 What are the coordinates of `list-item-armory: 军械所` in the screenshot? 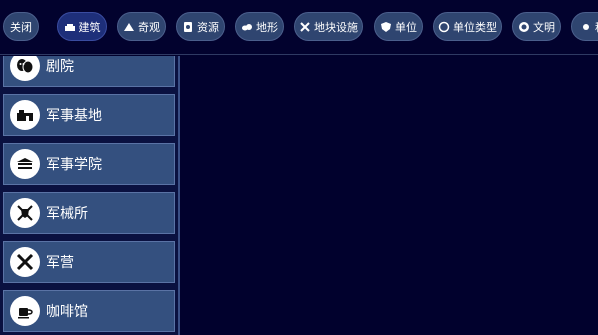 It's located at (89, 213).